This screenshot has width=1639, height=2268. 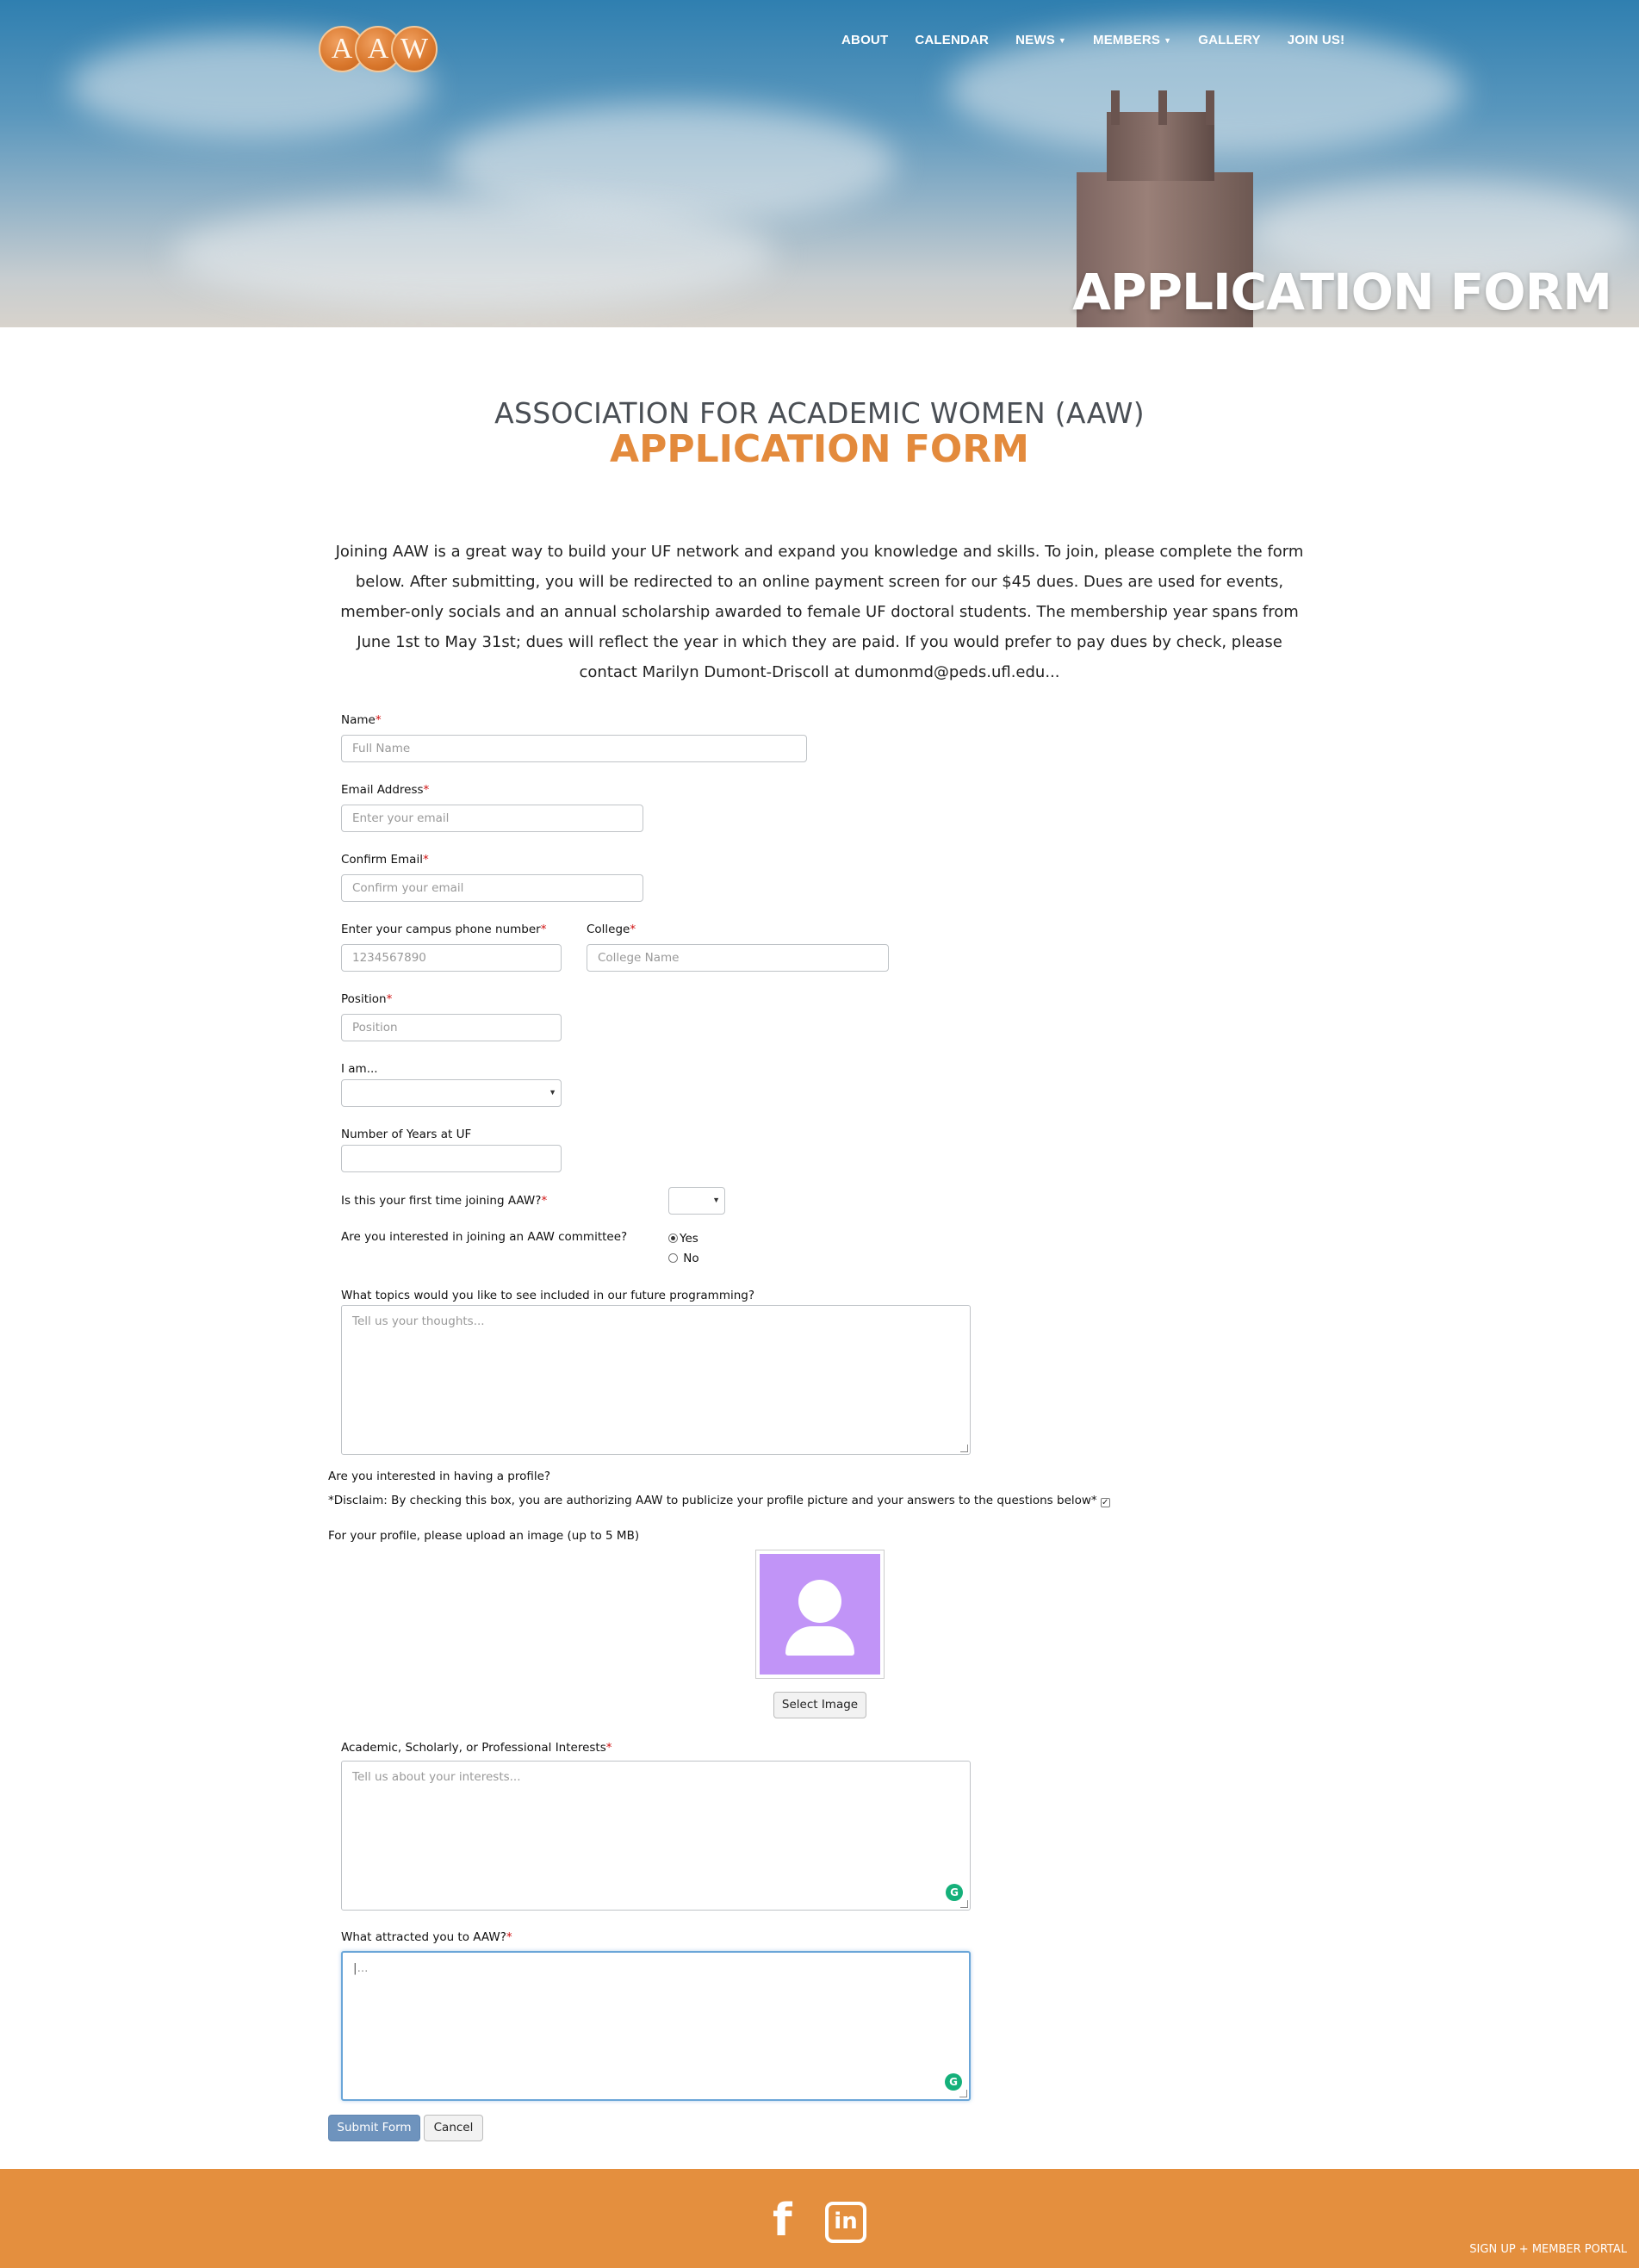 I want to click on interests-textarea: Tell us about your interests... G, so click(x=656, y=1836).